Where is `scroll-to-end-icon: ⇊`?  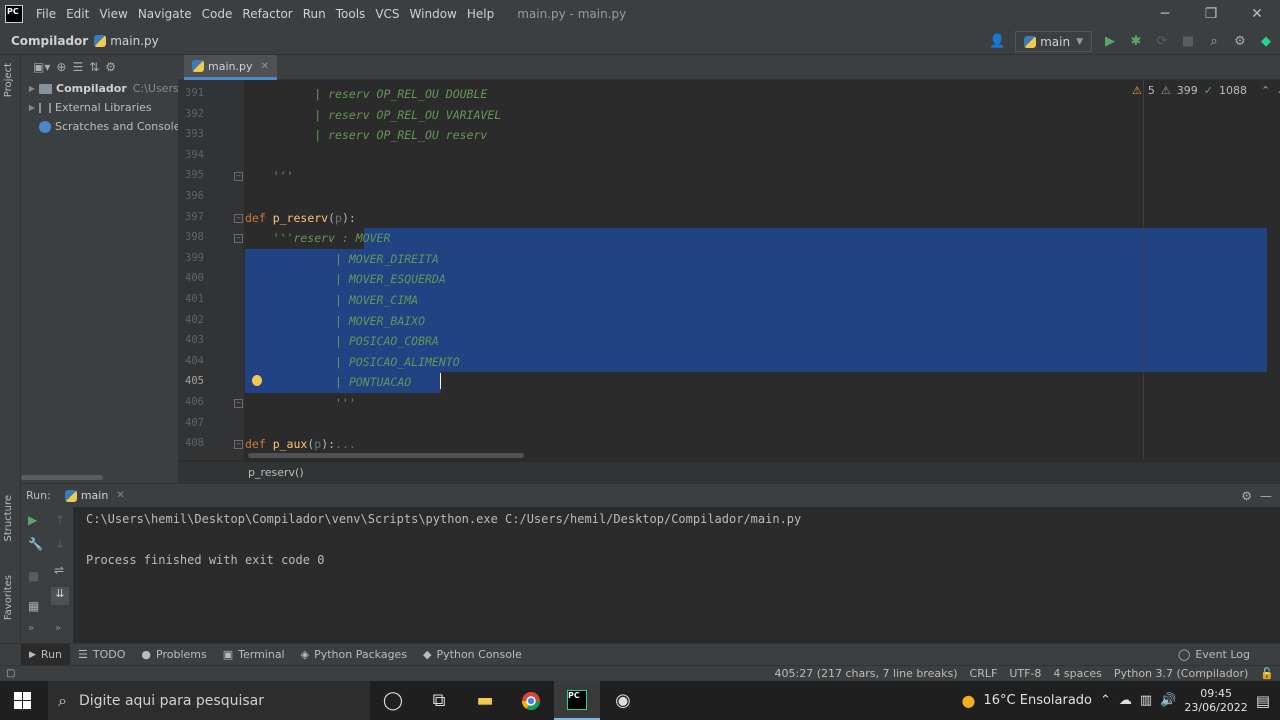
scroll-to-end-icon: ⇊ is located at coordinates (60, 596).